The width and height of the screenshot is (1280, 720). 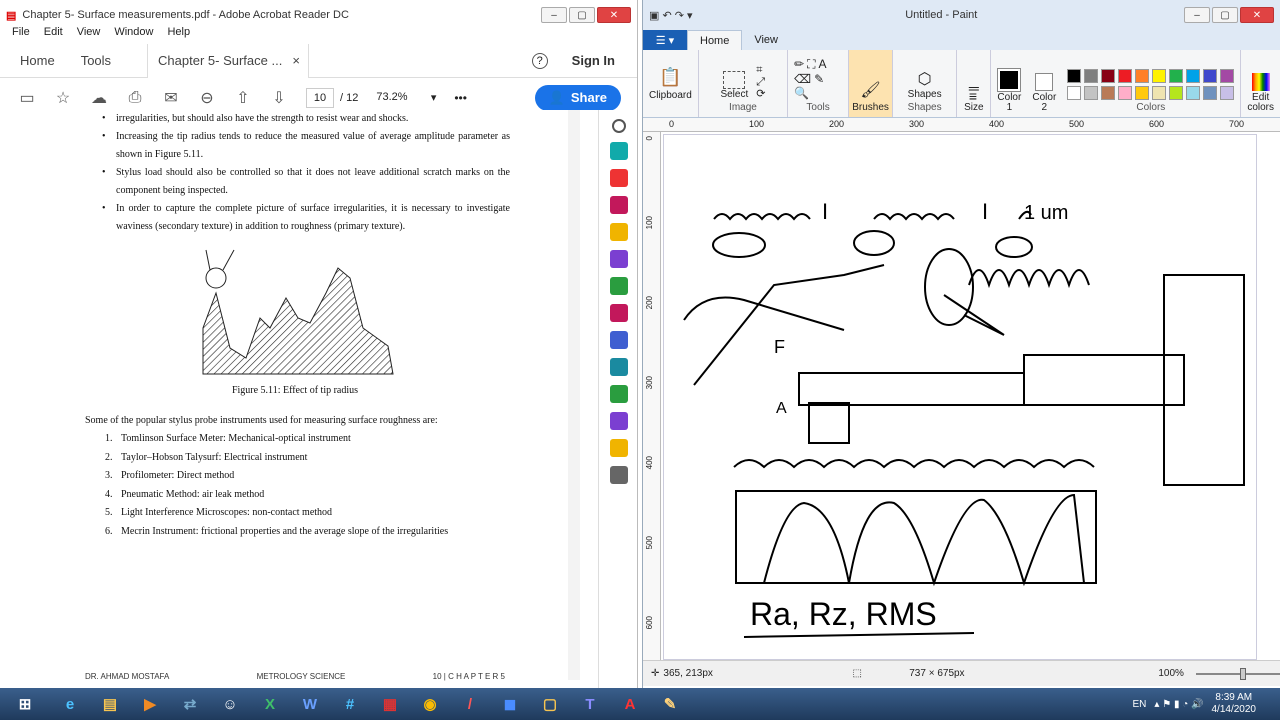 What do you see at coordinates (63, 98) in the screenshot?
I see `bookmark-star-icon: ☆` at bounding box center [63, 98].